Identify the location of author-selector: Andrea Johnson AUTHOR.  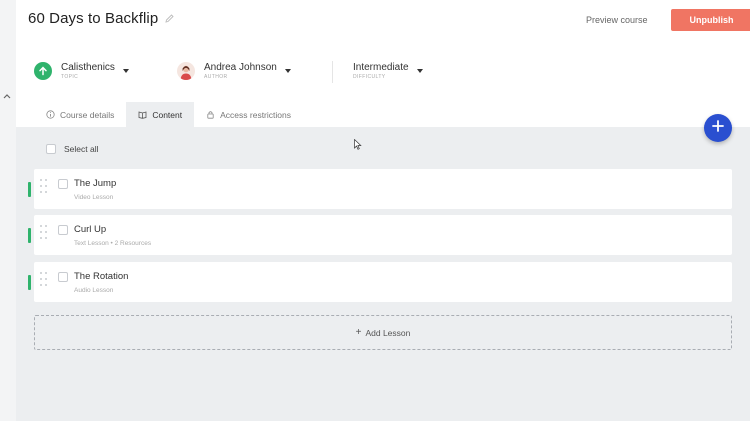
(234, 71).